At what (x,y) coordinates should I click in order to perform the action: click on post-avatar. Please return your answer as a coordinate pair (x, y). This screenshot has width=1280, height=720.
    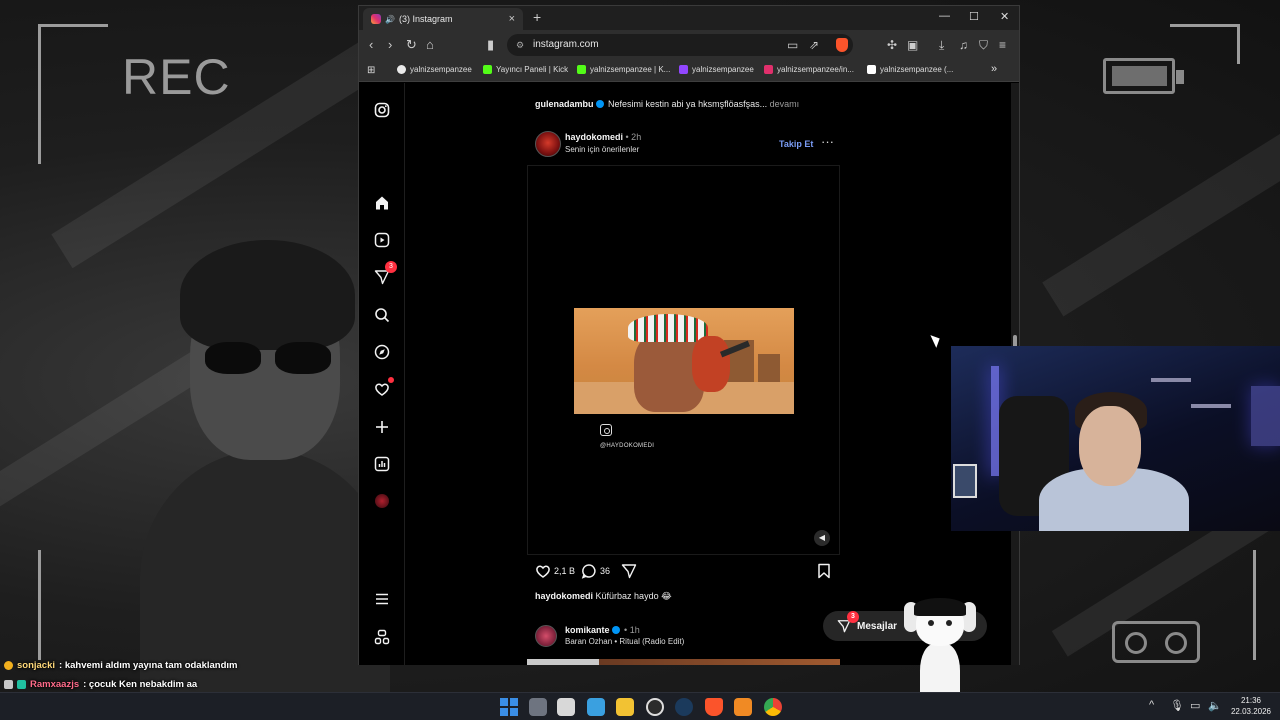
    Looking at the image, I should click on (548, 144).